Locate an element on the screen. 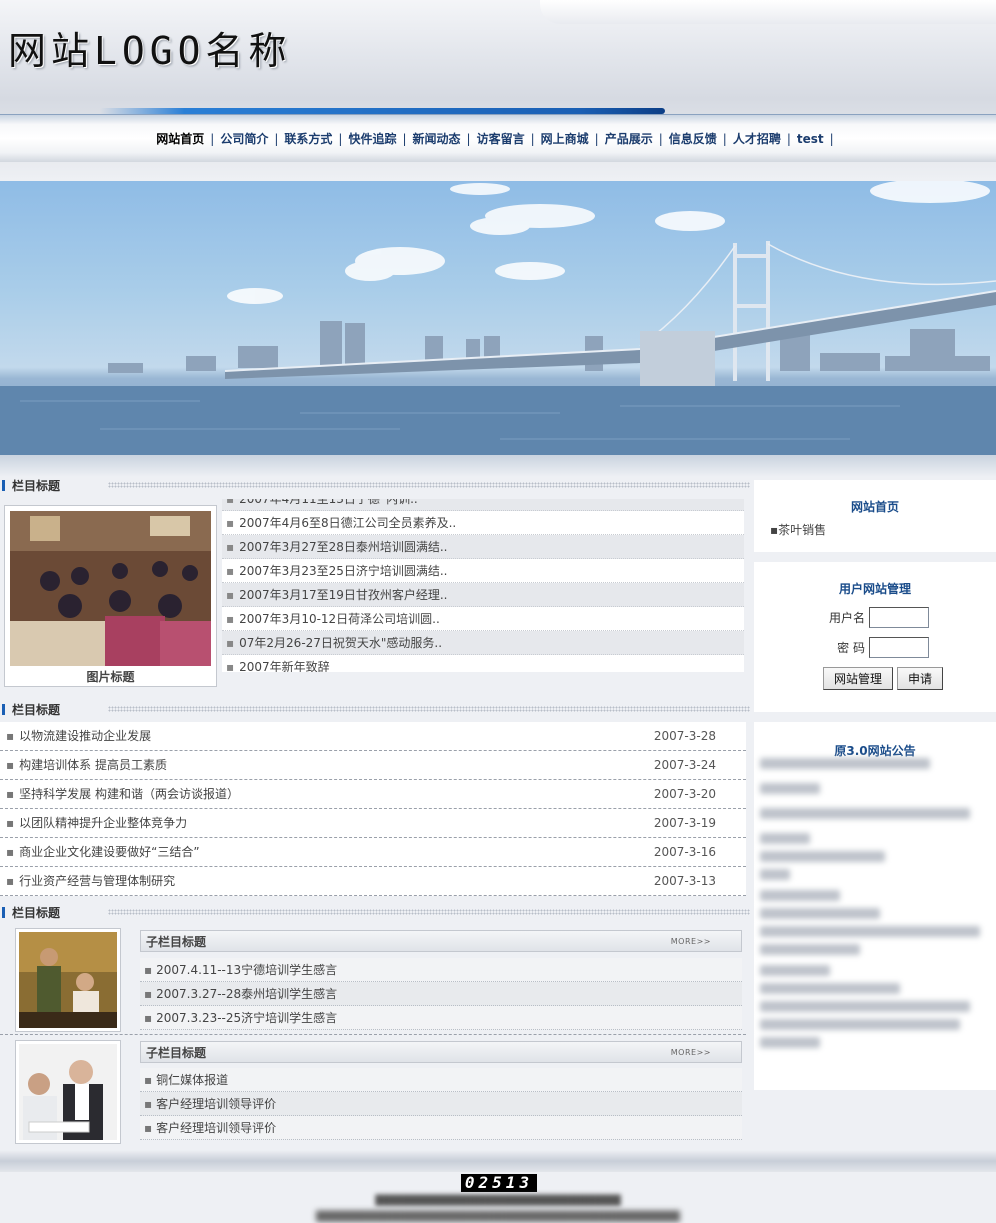 The height and width of the screenshot is (1223, 996). article-link: ▪ 商业企业文化建设要做好“三结合” is located at coordinates (103, 852).